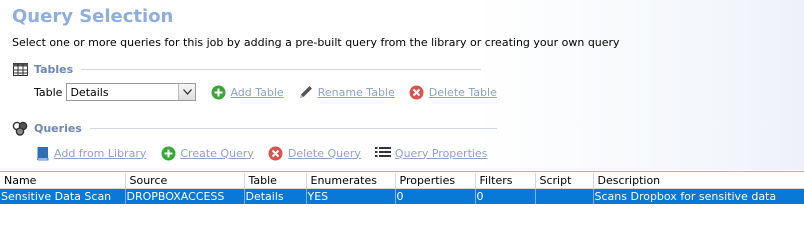  What do you see at coordinates (441, 153) in the screenshot?
I see `query-properties-label: Query Properties` at bounding box center [441, 153].